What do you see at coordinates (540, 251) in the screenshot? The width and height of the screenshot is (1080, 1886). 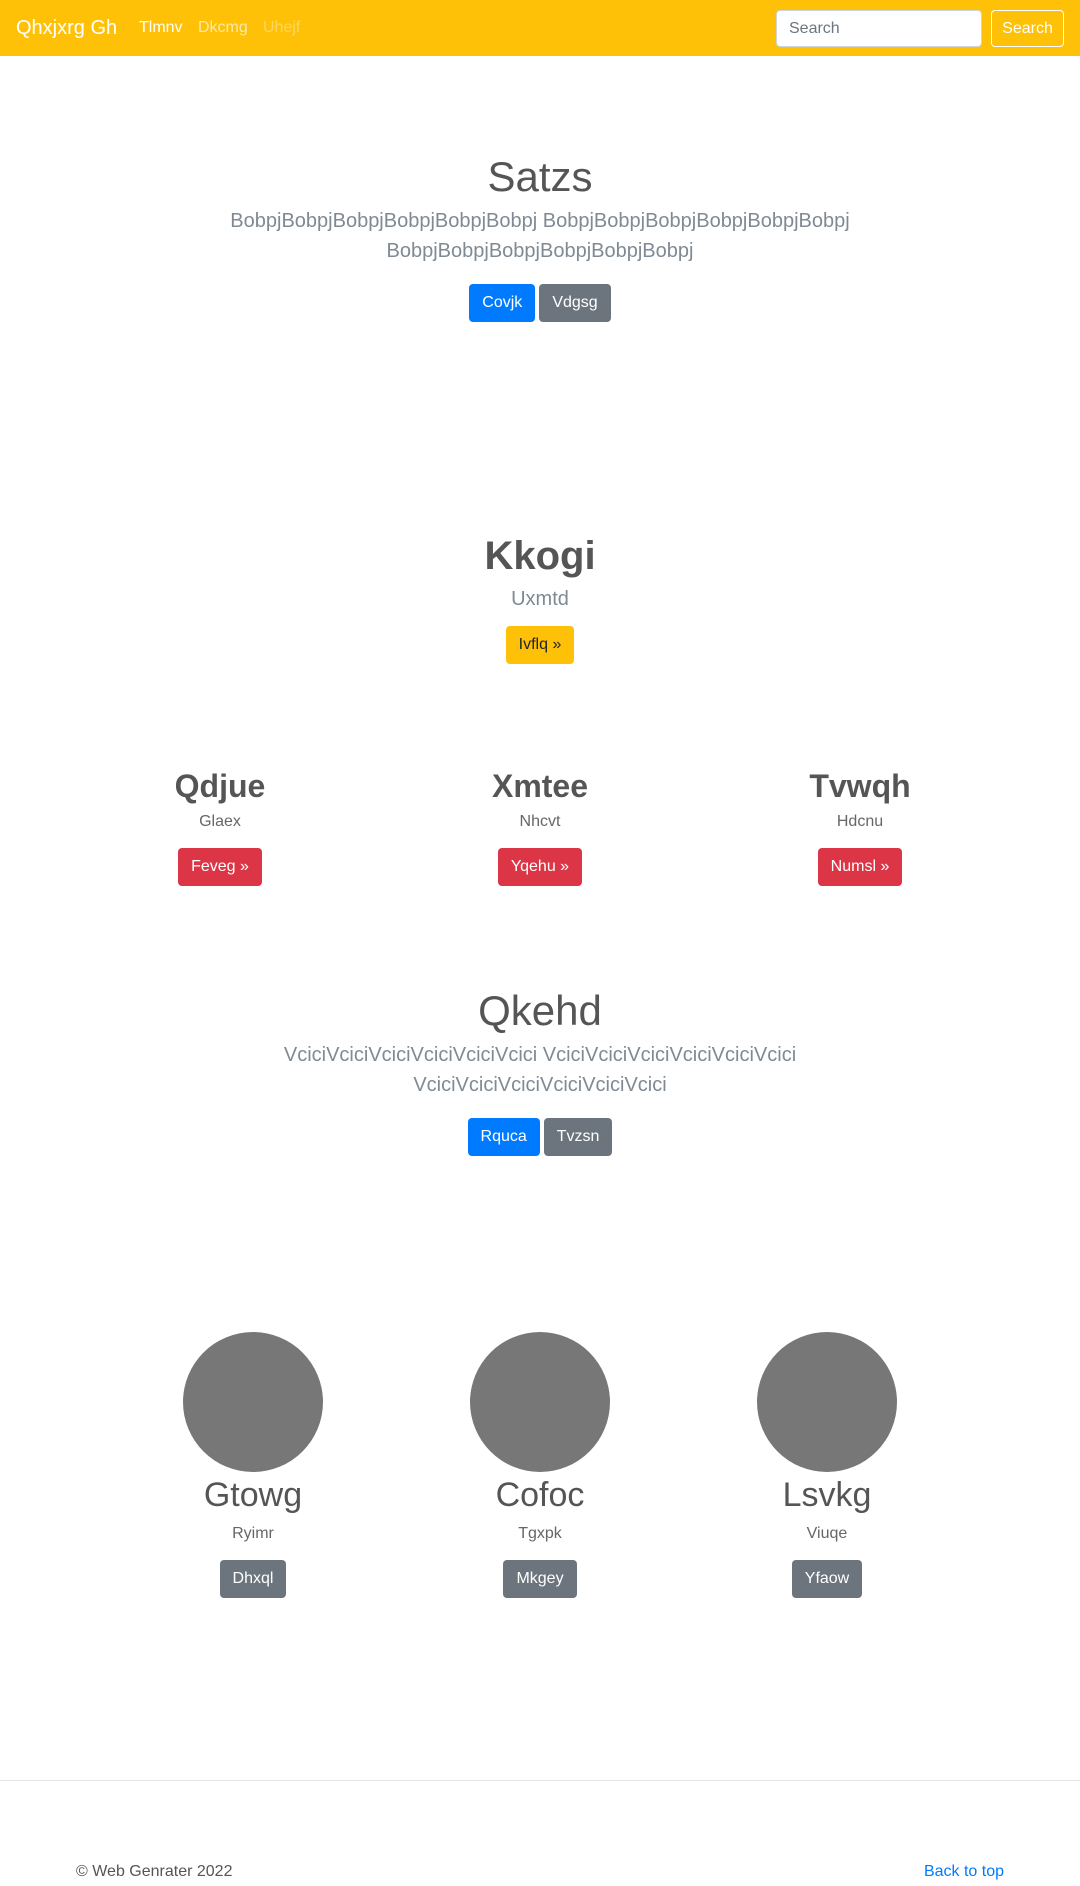 I see `hero-lead-line-2: BobpjBobpjBobpjBobpjBobpjBobpj` at bounding box center [540, 251].